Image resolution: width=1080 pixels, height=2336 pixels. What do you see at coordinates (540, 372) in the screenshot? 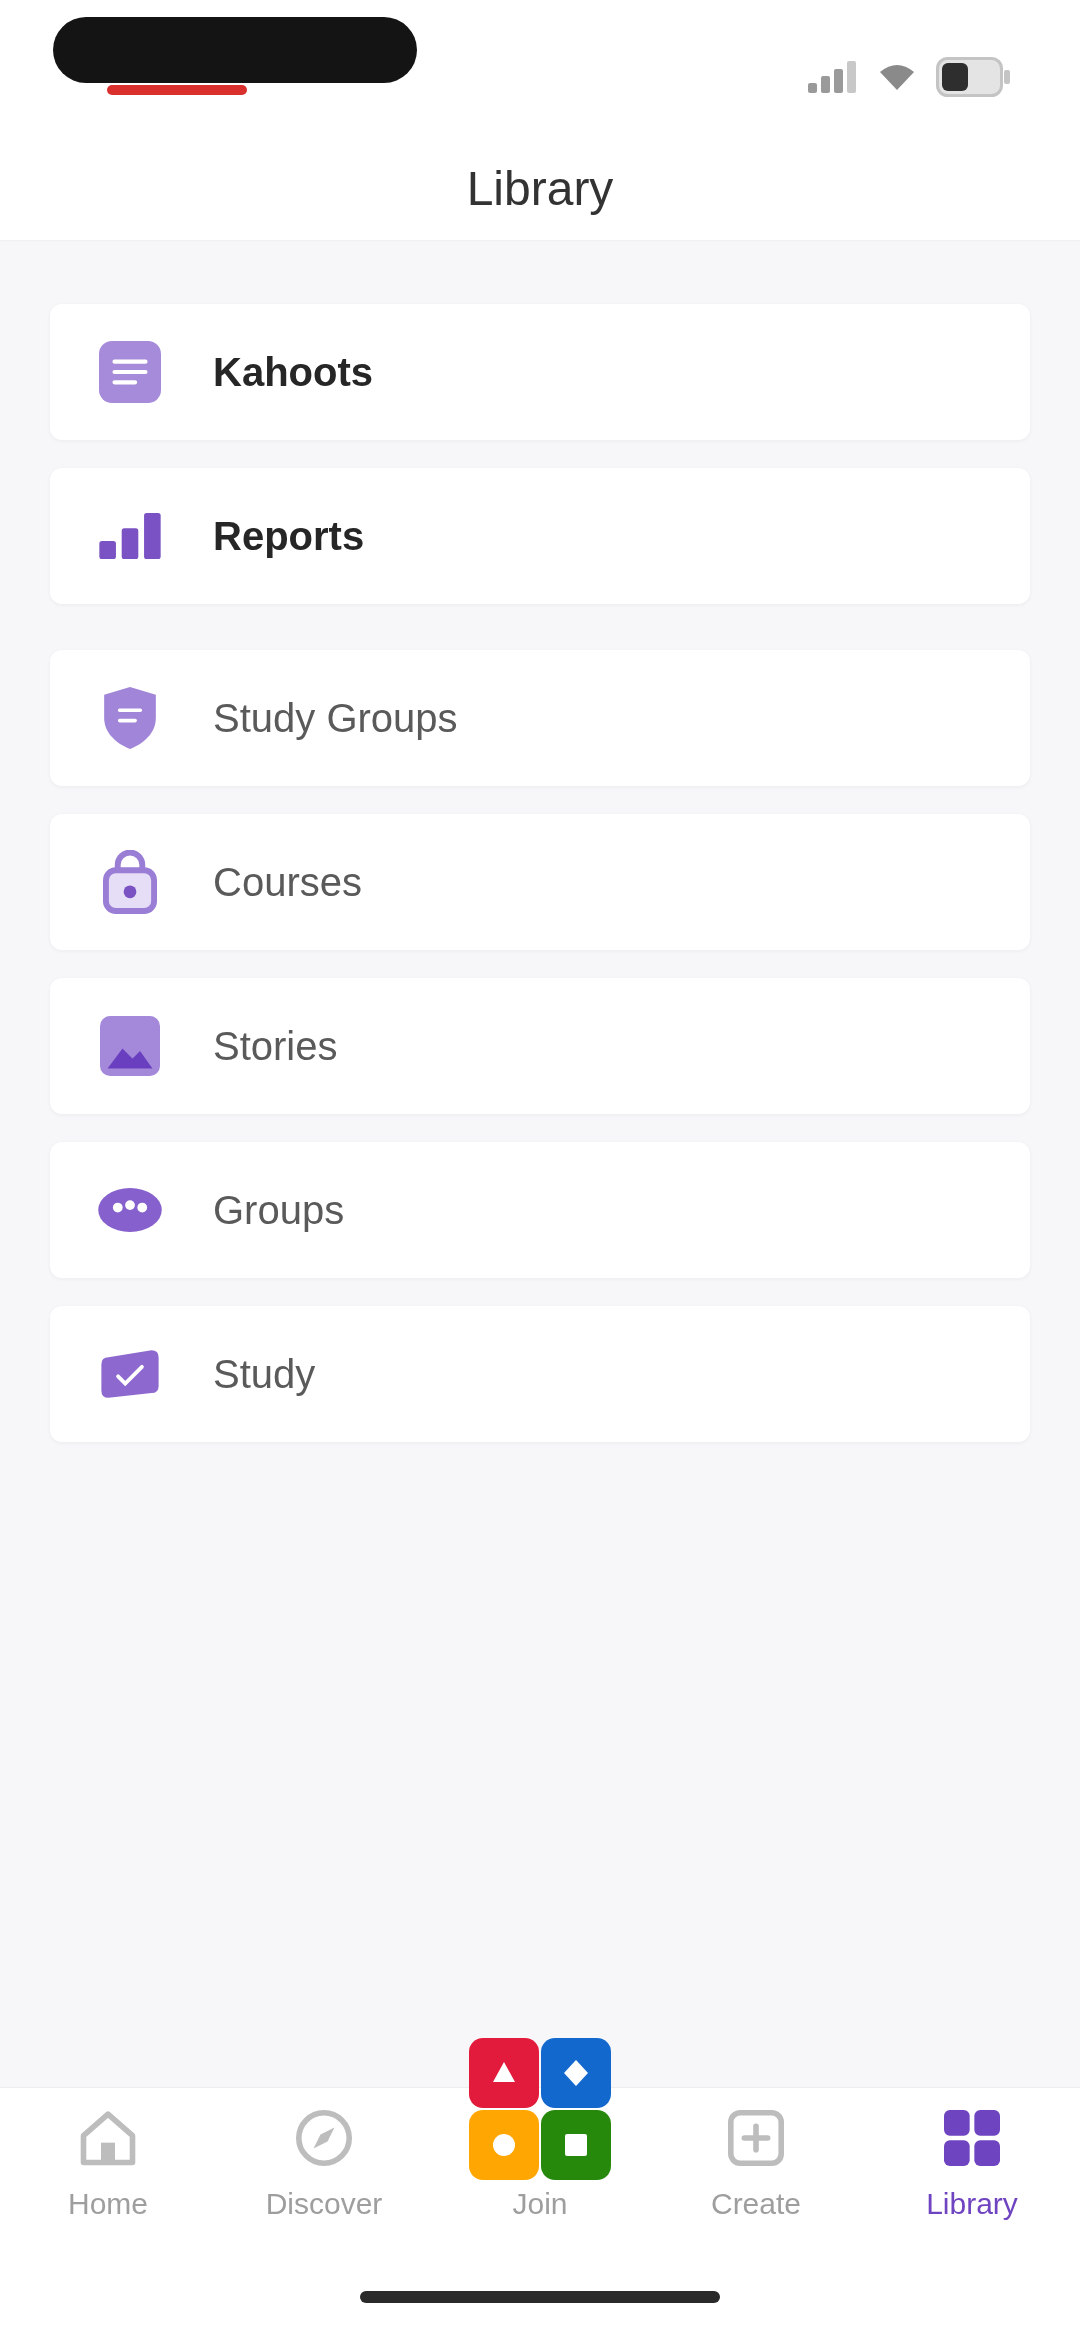
I see `library-item: Kahoots` at bounding box center [540, 372].